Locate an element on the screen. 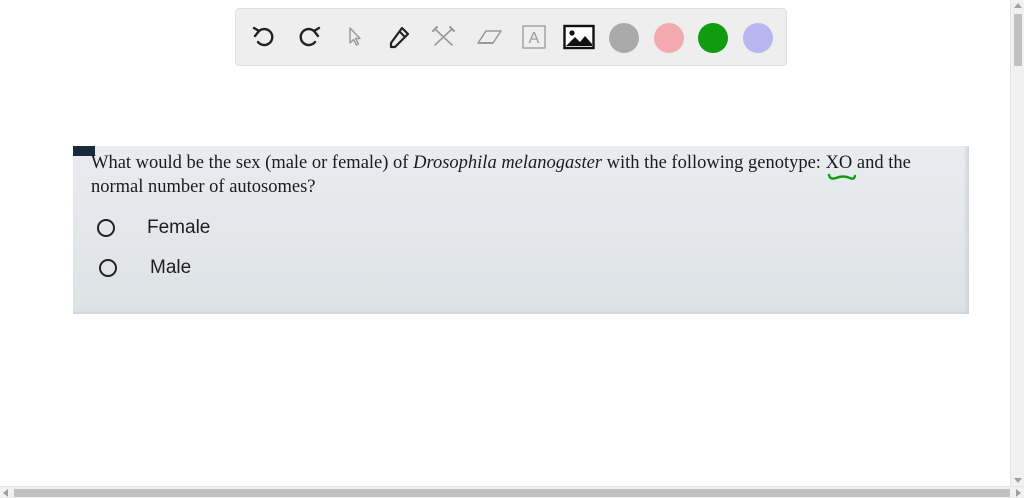 The image size is (1024, 498). vertical-scroll-thumb is located at coordinates (1018, 40).